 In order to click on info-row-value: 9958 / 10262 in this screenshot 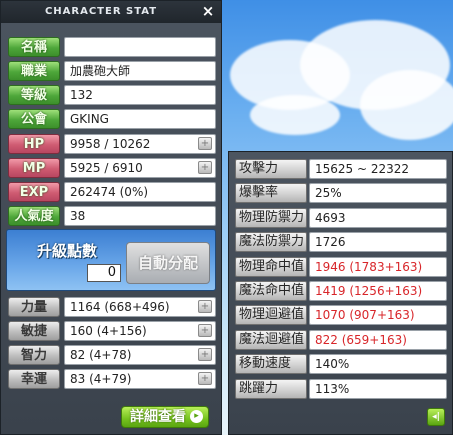, I will do `click(140, 144)`.